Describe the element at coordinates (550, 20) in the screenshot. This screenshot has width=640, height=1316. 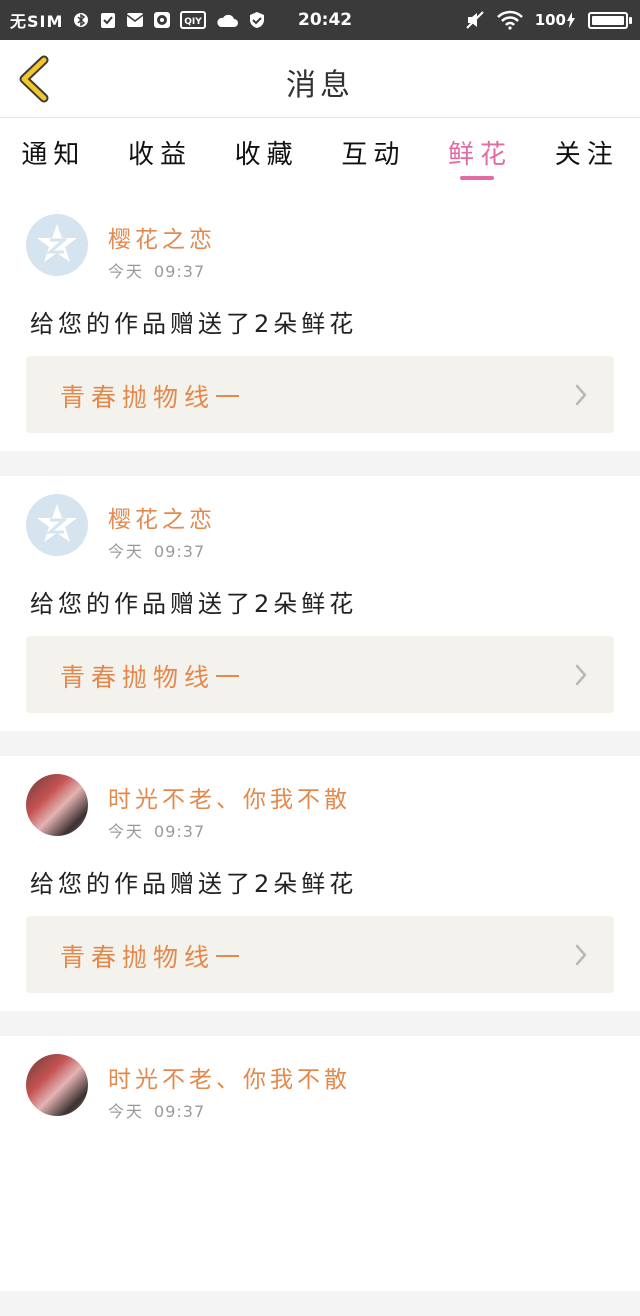
I see `battery-percent: 100` at that location.